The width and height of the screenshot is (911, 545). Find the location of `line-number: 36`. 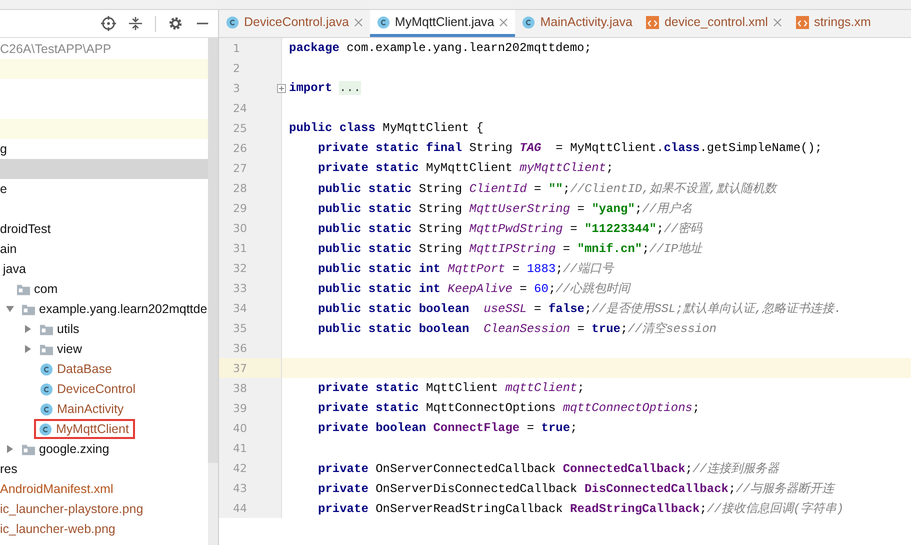

line-number: 36 is located at coordinates (240, 348).